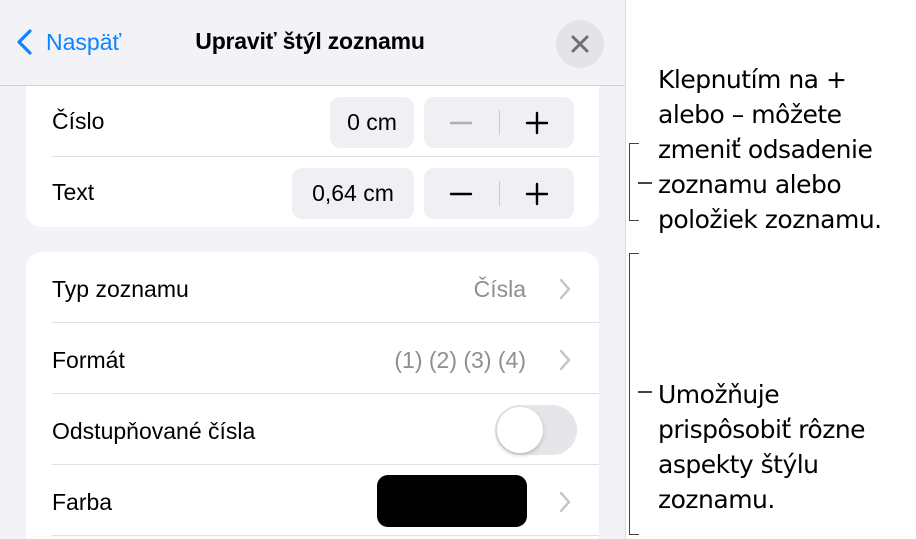 The height and width of the screenshot is (539, 916). Describe the element at coordinates (325, 535) in the screenshot. I see `row-separator` at that location.